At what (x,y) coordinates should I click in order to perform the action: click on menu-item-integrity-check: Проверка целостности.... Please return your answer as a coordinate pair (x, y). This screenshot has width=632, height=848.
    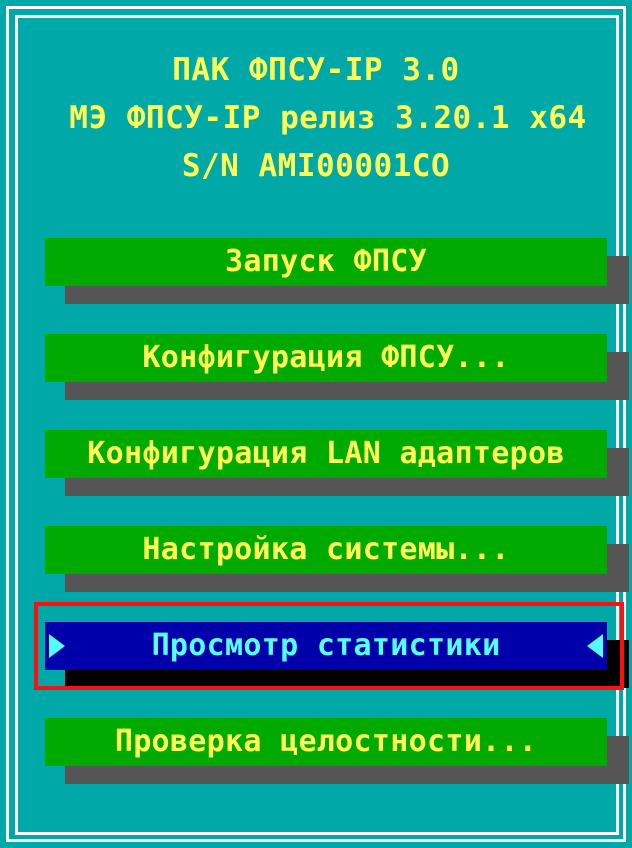
    Looking at the image, I should click on (337, 751).